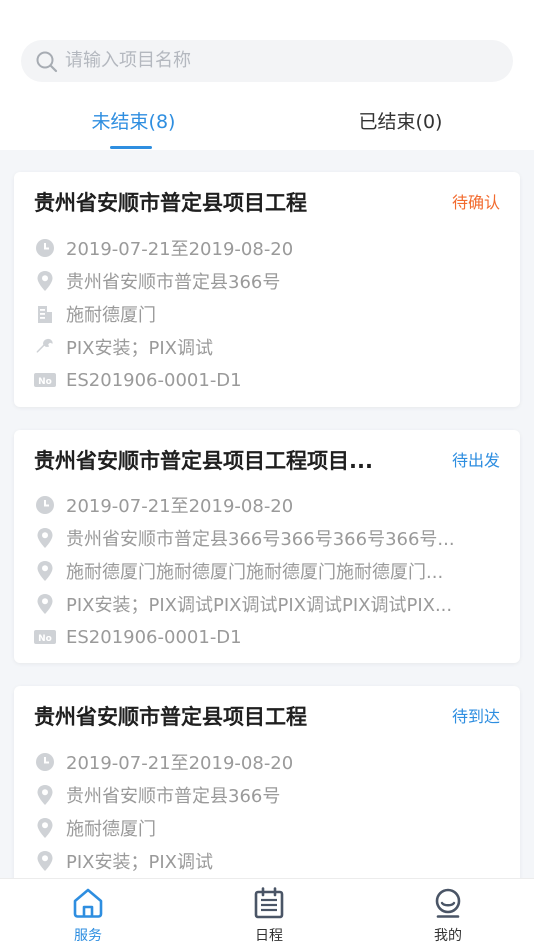 The width and height of the screenshot is (534, 950). I want to click on search-input: 请输入项目名称, so click(128, 61).